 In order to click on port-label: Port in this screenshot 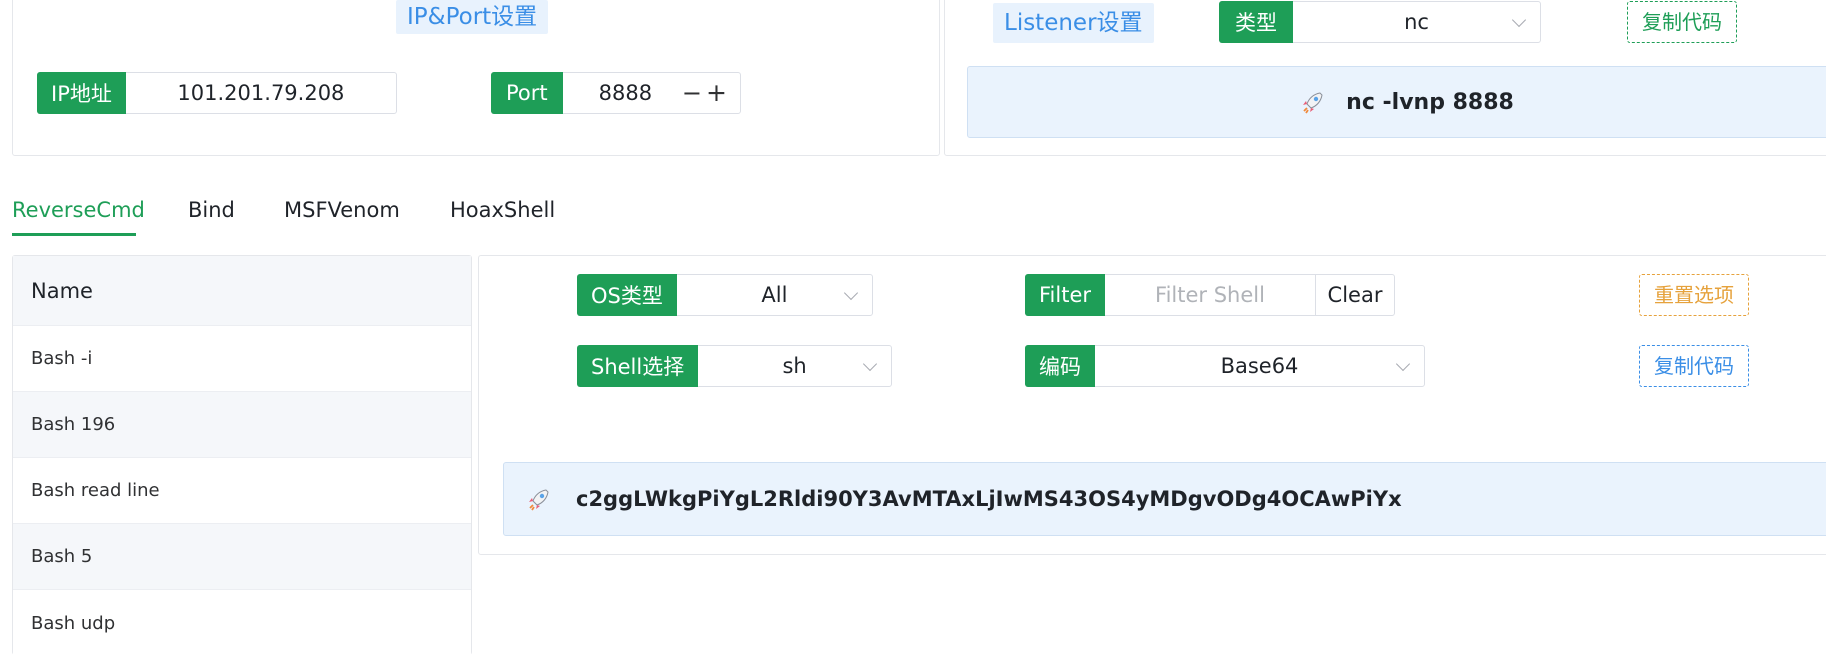, I will do `click(527, 93)`.